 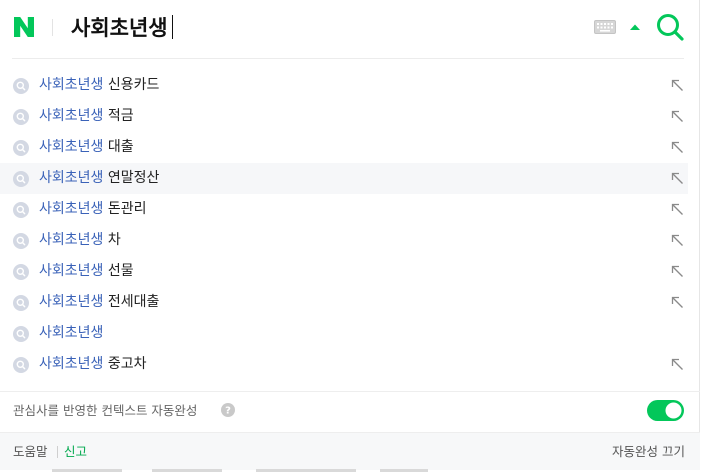 What do you see at coordinates (112, 240) in the screenshot?
I see `suggestion-rest: 차` at bounding box center [112, 240].